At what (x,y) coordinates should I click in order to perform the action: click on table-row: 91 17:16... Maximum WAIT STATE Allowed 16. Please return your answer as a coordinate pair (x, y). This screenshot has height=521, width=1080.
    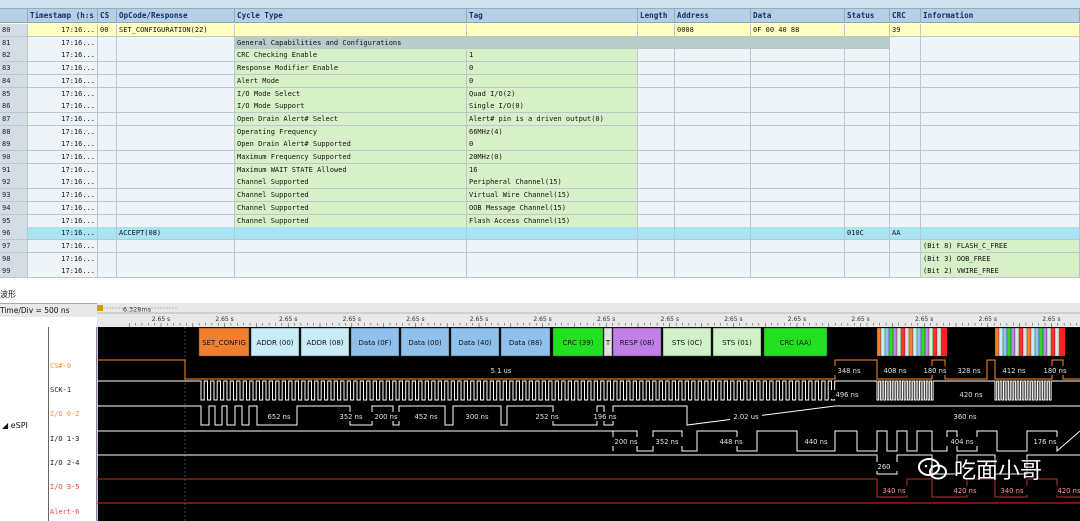
    Looking at the image, I should click on (540, 170).